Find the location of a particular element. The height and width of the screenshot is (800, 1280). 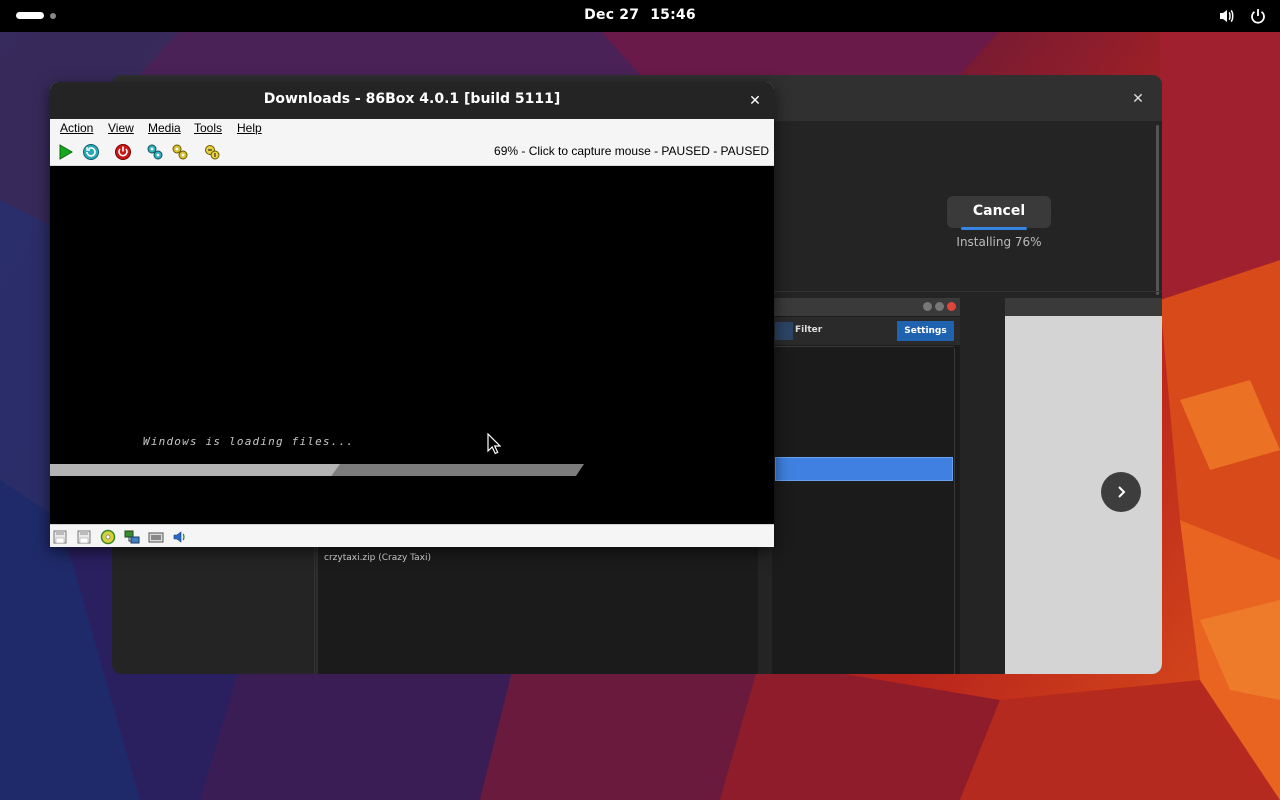

menu-tools: Tools is located at coordinates (208, 128).